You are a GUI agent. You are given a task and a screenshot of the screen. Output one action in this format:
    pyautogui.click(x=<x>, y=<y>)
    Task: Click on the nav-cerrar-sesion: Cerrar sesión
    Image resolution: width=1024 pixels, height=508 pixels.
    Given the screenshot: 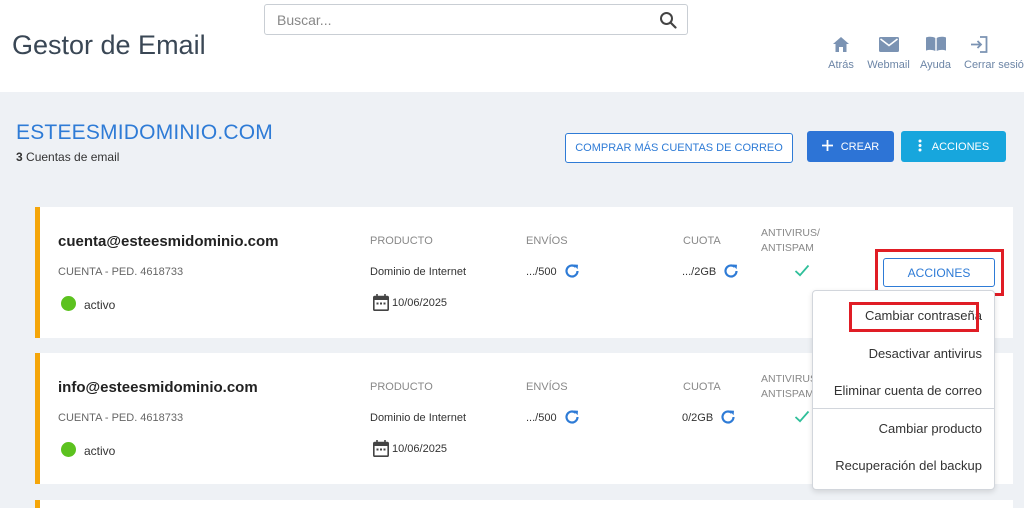 What is the action you would take?
    pyautogui.click(x=990, y=52)
    